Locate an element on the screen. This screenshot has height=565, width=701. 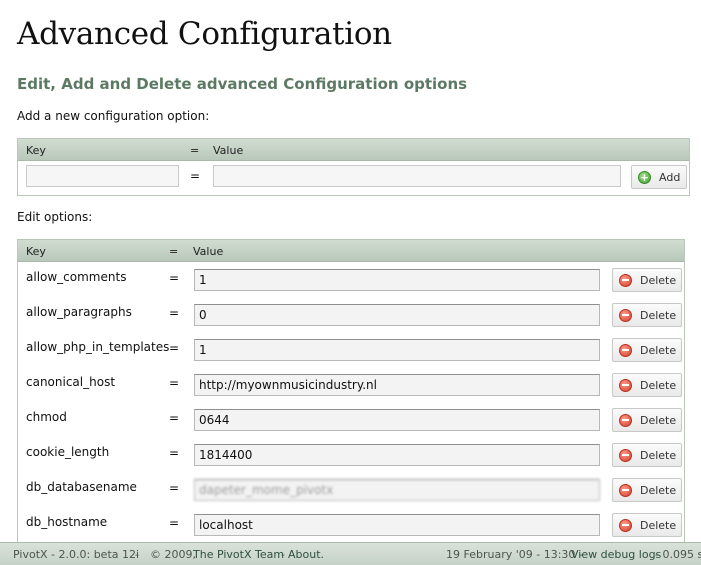
delete-button-1: Delete is located at coordinates (647, 315).